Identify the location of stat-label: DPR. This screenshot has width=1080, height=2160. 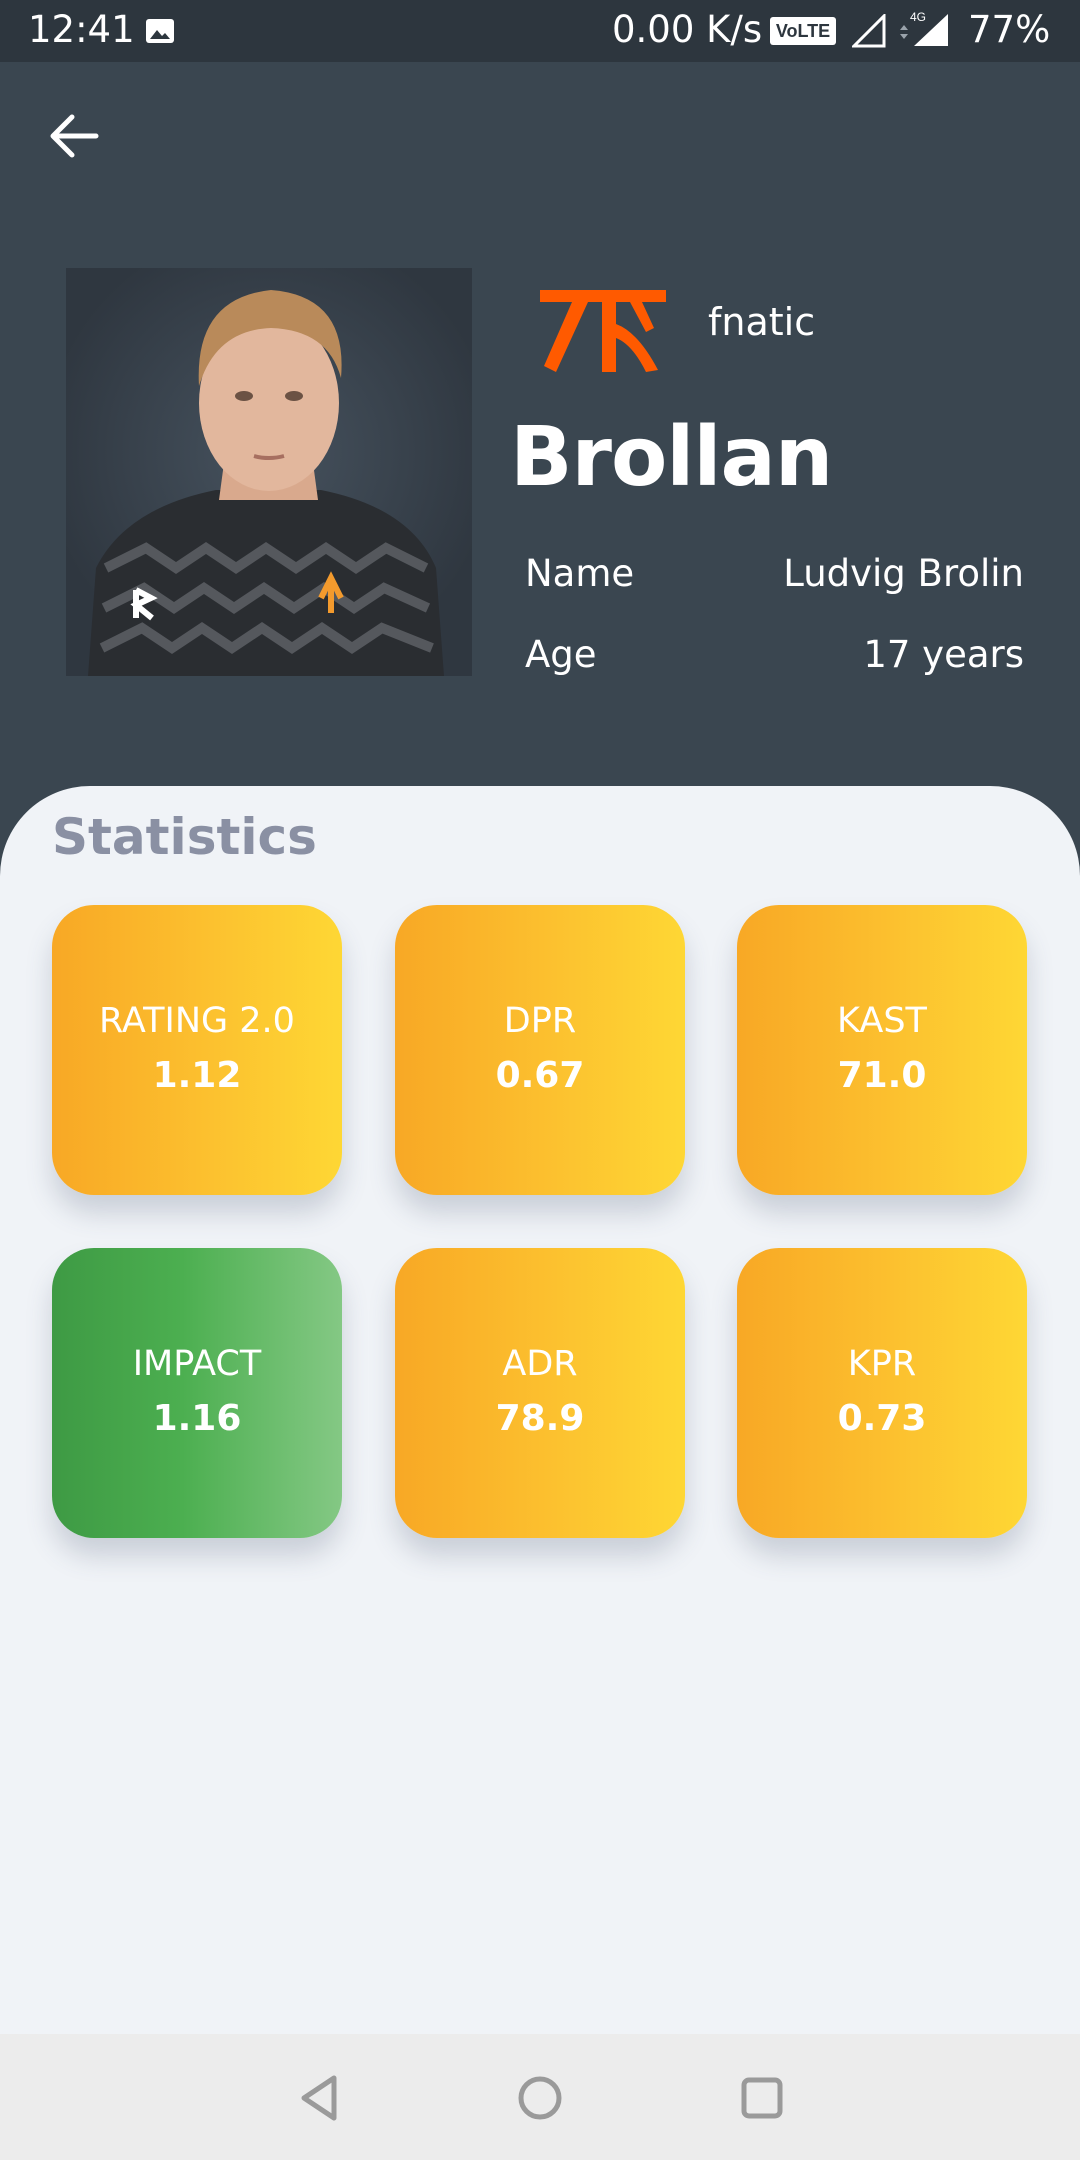
(540, 1021).